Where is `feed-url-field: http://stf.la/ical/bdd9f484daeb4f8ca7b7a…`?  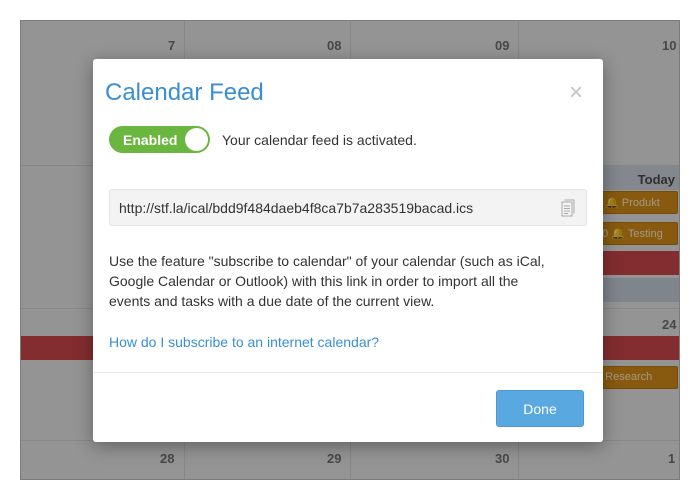
feed-url-field: http://stf.la/ical/bdd9f484daeb4f8ca7b7a… is located at coordinates (348, 207).